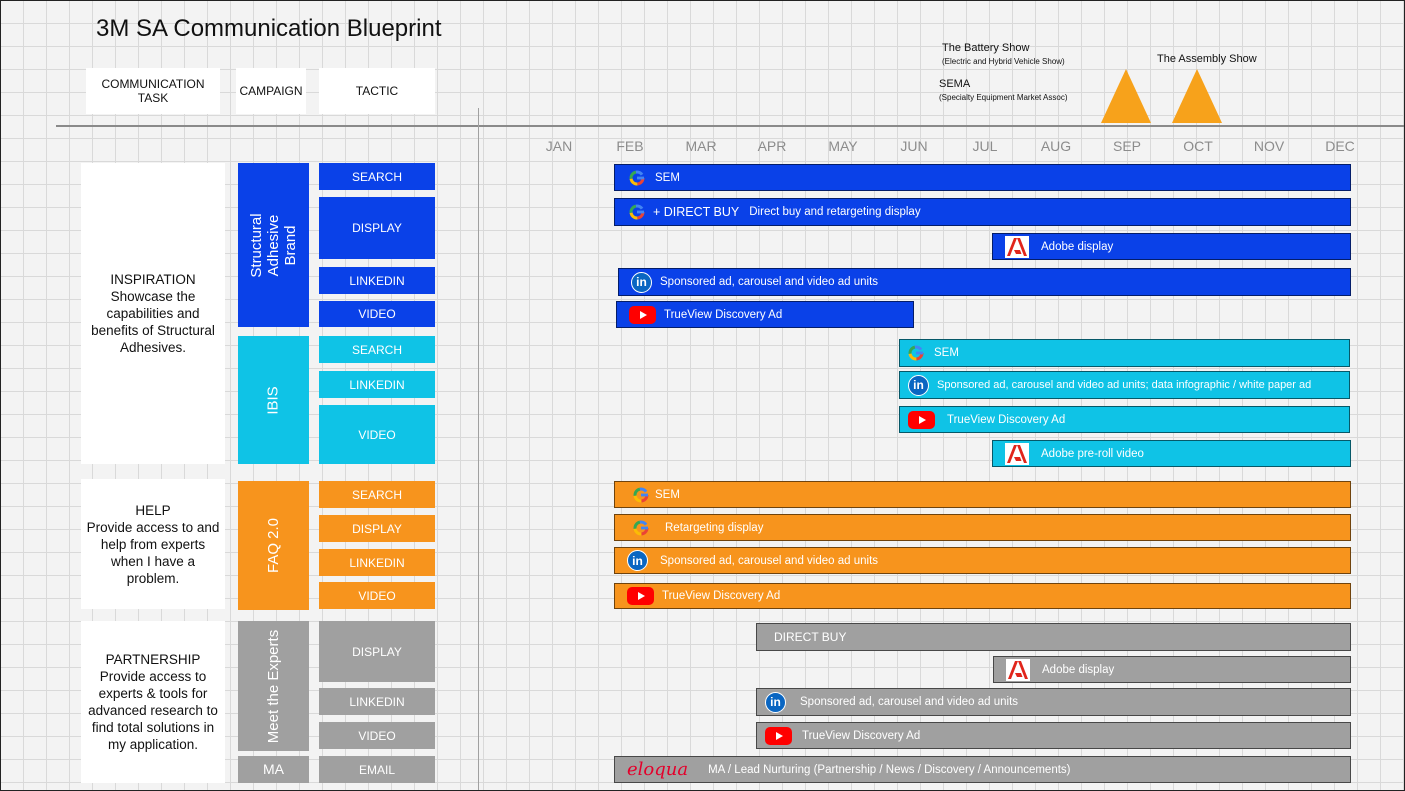 This screenshot has height=791, width=1405. I want to click on header-campaign: CAMPAIGN, so click(271, 91).